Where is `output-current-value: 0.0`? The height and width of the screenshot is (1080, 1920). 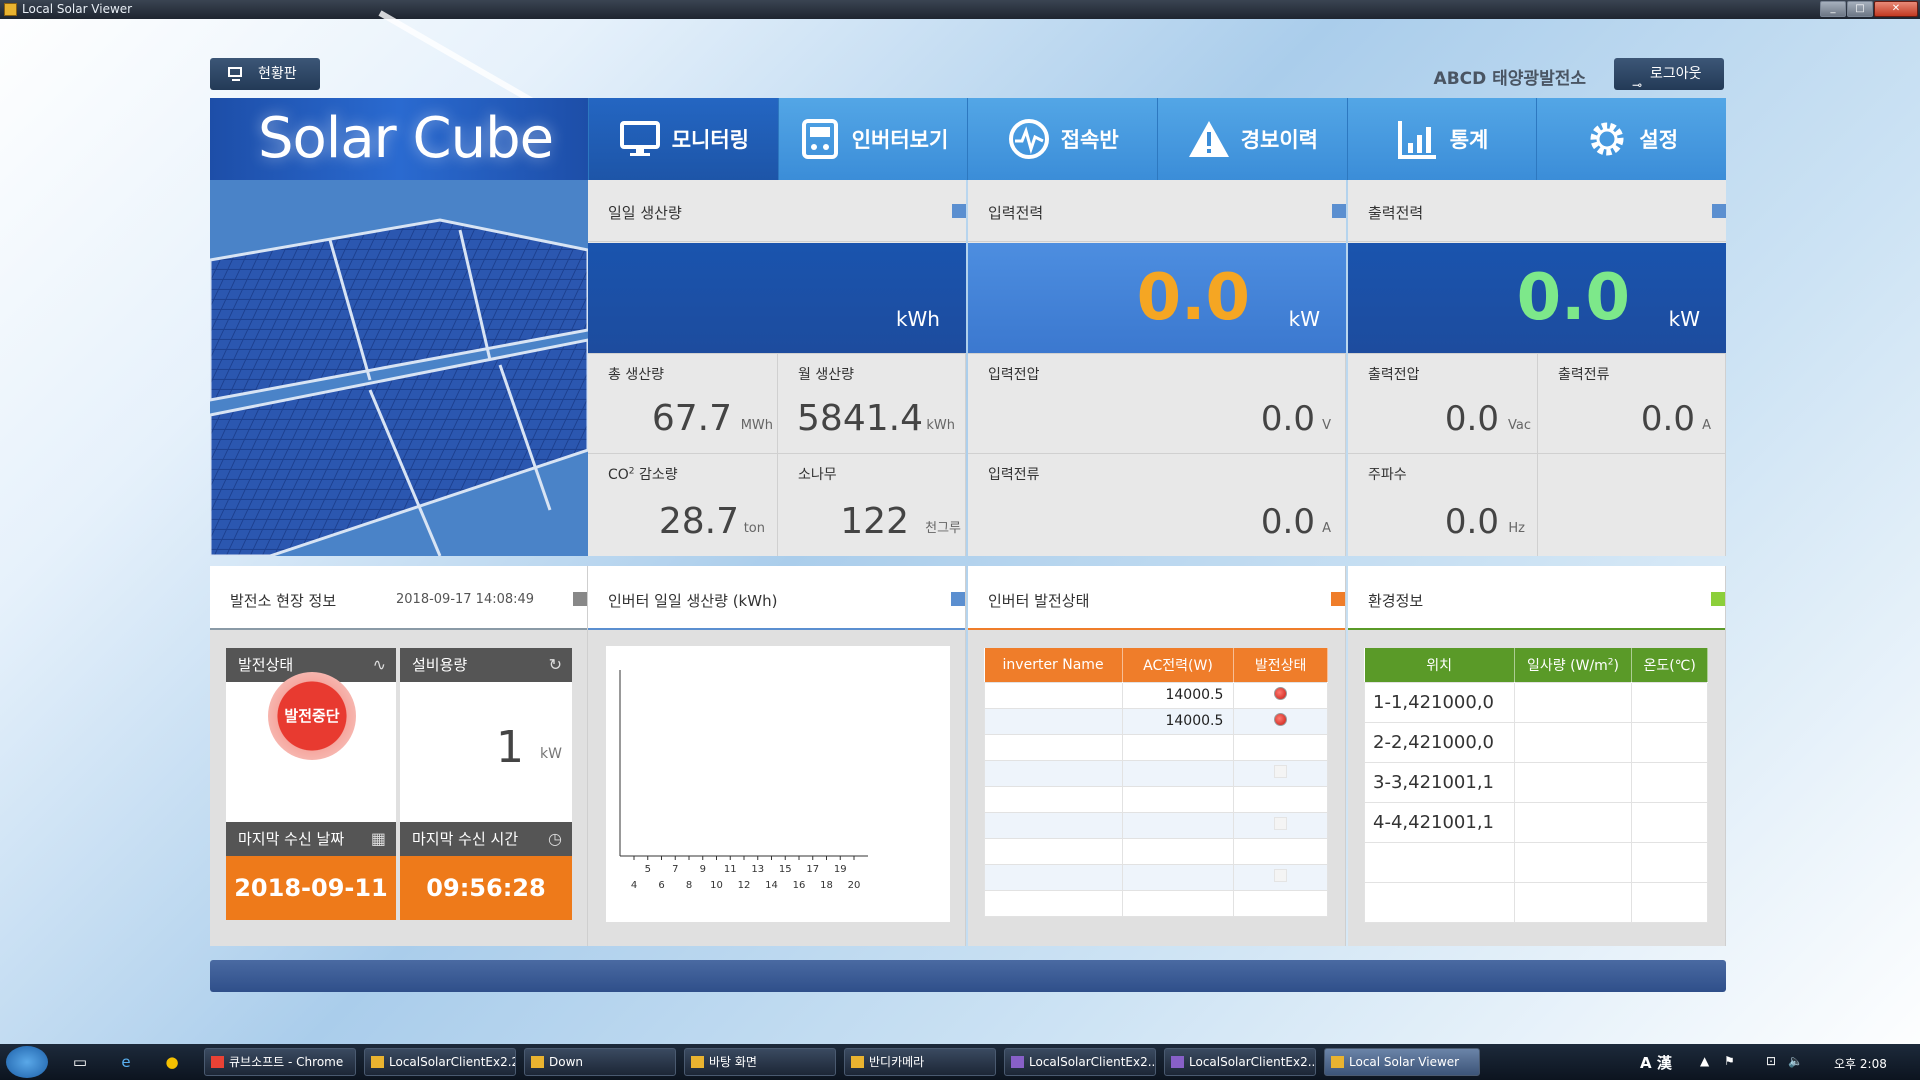
output-current-value: 0.0 is located at coordinates (1667, 419).